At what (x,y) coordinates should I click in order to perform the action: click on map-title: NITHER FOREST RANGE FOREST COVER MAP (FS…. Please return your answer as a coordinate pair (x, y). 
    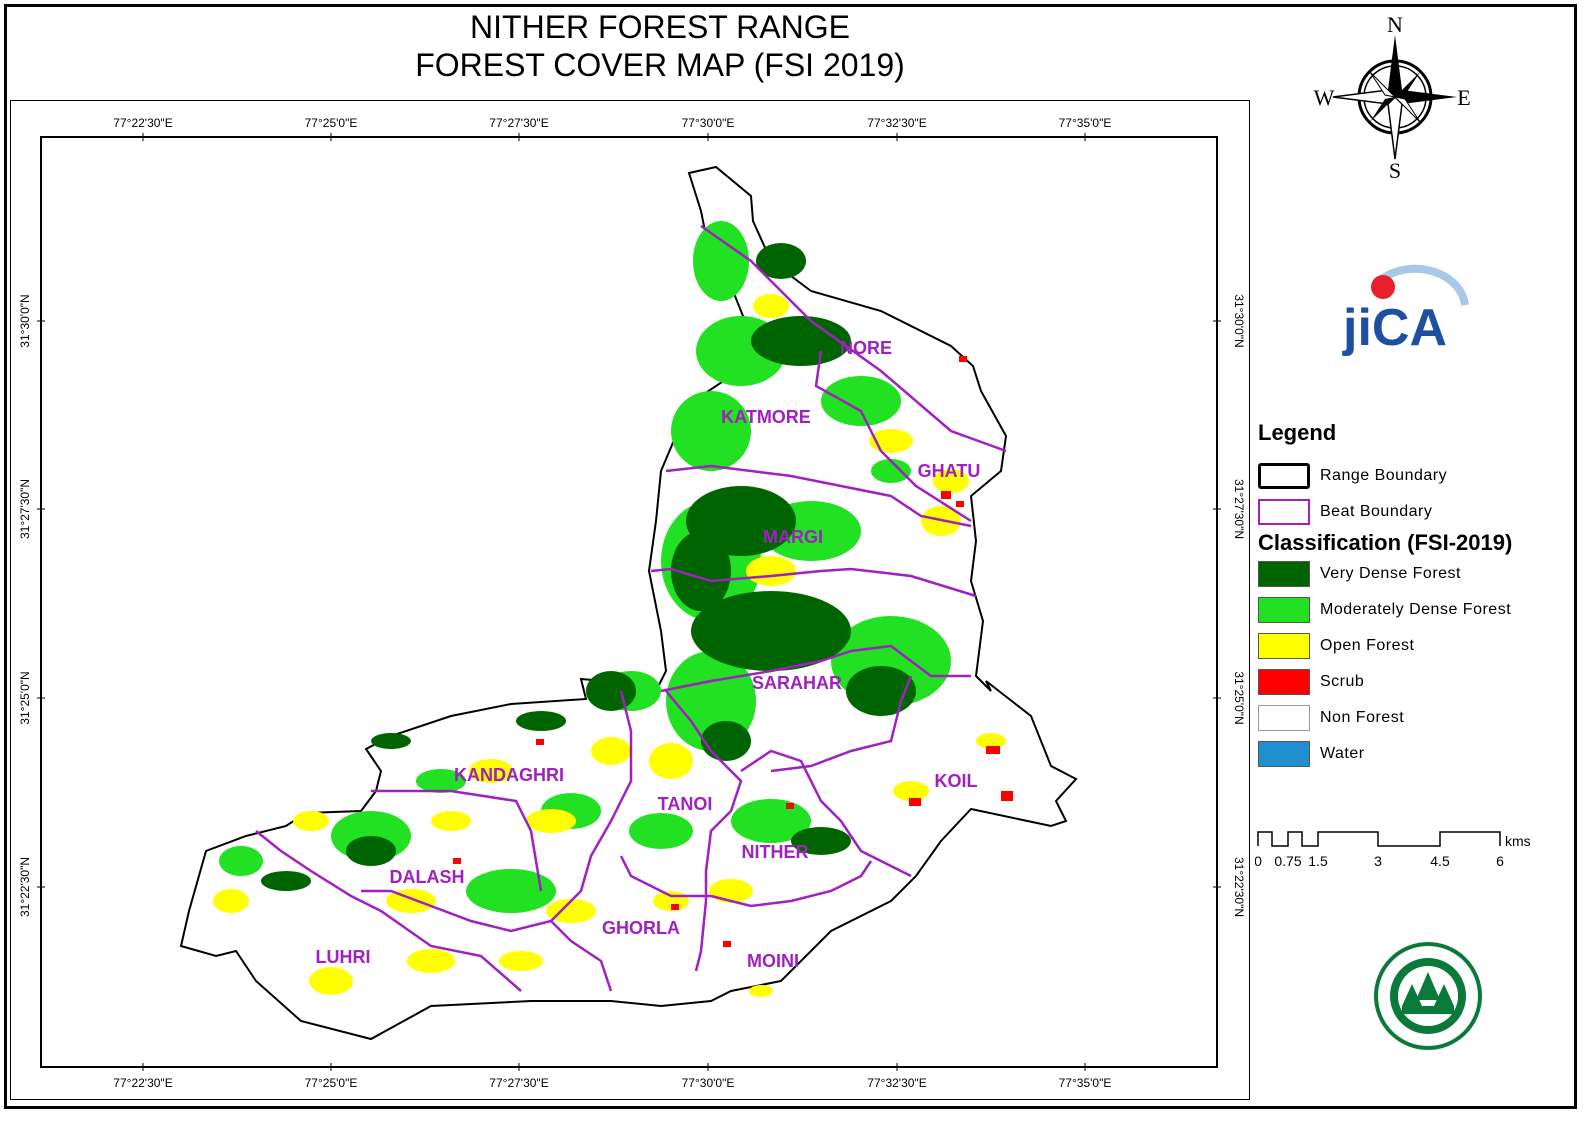
    Looking at the image, I should click on (660, 46).